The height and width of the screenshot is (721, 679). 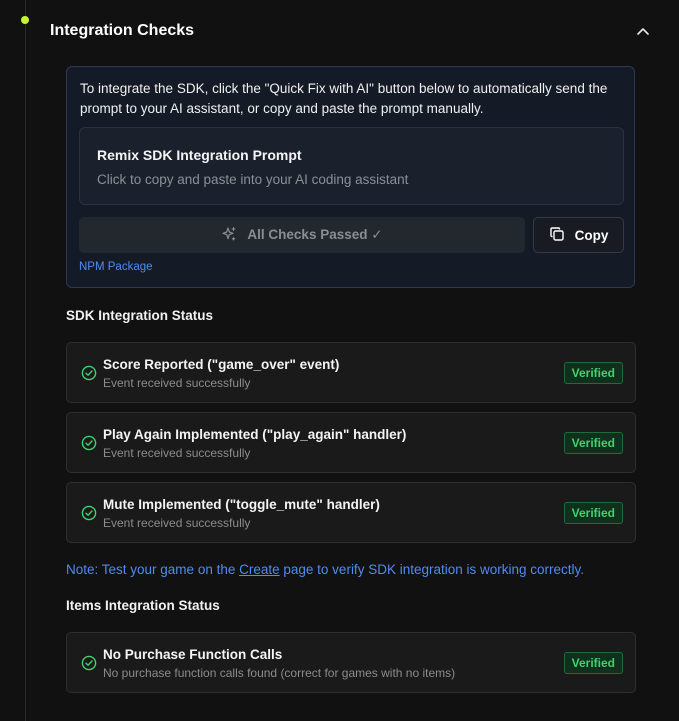 What do you see at coordinates (221, 364) in the screenshot?
I see `status-title: Score Reported ("game_over" event)` at bounding box center [221, 364].